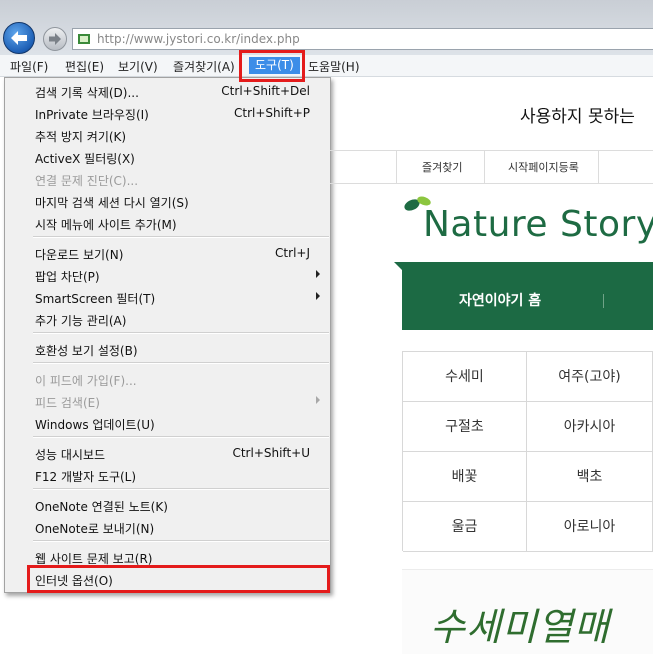  I want to click on product-grid: 수세미 여주(고야) 구절초 아카시아 배꽃 백초 울금 아로니아, so click(527, 451).